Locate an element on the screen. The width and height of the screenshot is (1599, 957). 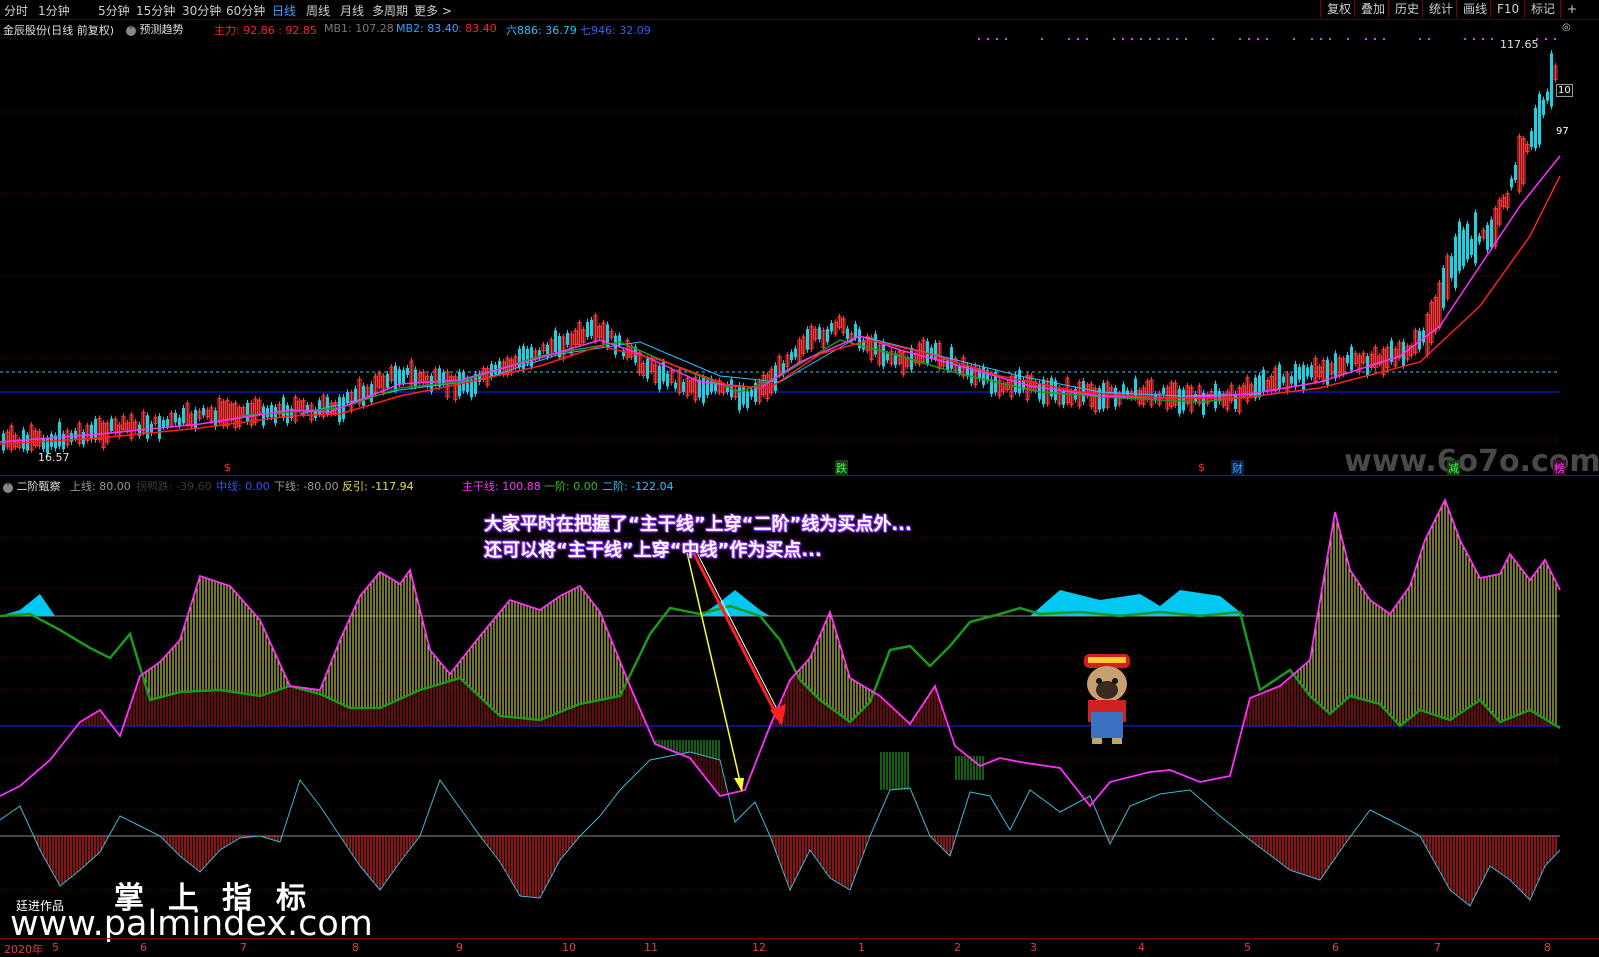
date-tick: 2 is located at coordinates (957, 947).